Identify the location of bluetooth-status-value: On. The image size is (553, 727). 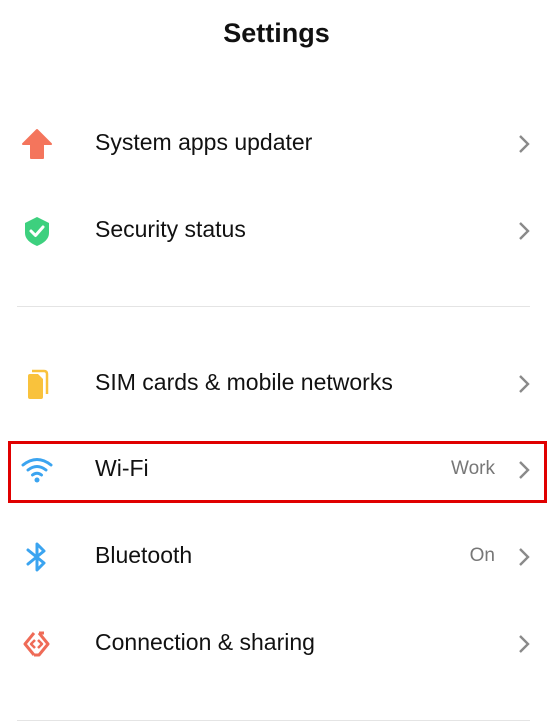
(482, 555).